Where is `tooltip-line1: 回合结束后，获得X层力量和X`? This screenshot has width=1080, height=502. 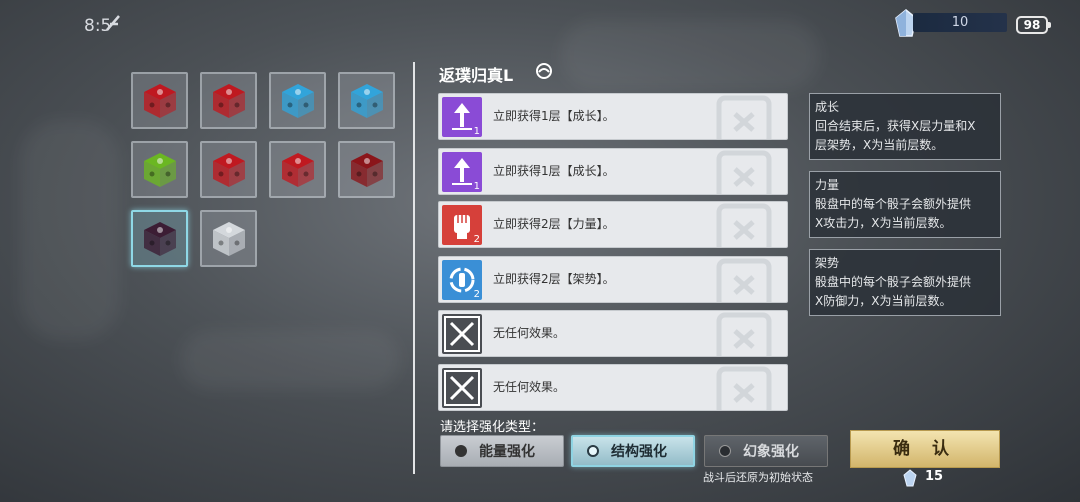 tooltip-line1: 回合结束后，获得X层力量和X is located at coordinates (895, 126).